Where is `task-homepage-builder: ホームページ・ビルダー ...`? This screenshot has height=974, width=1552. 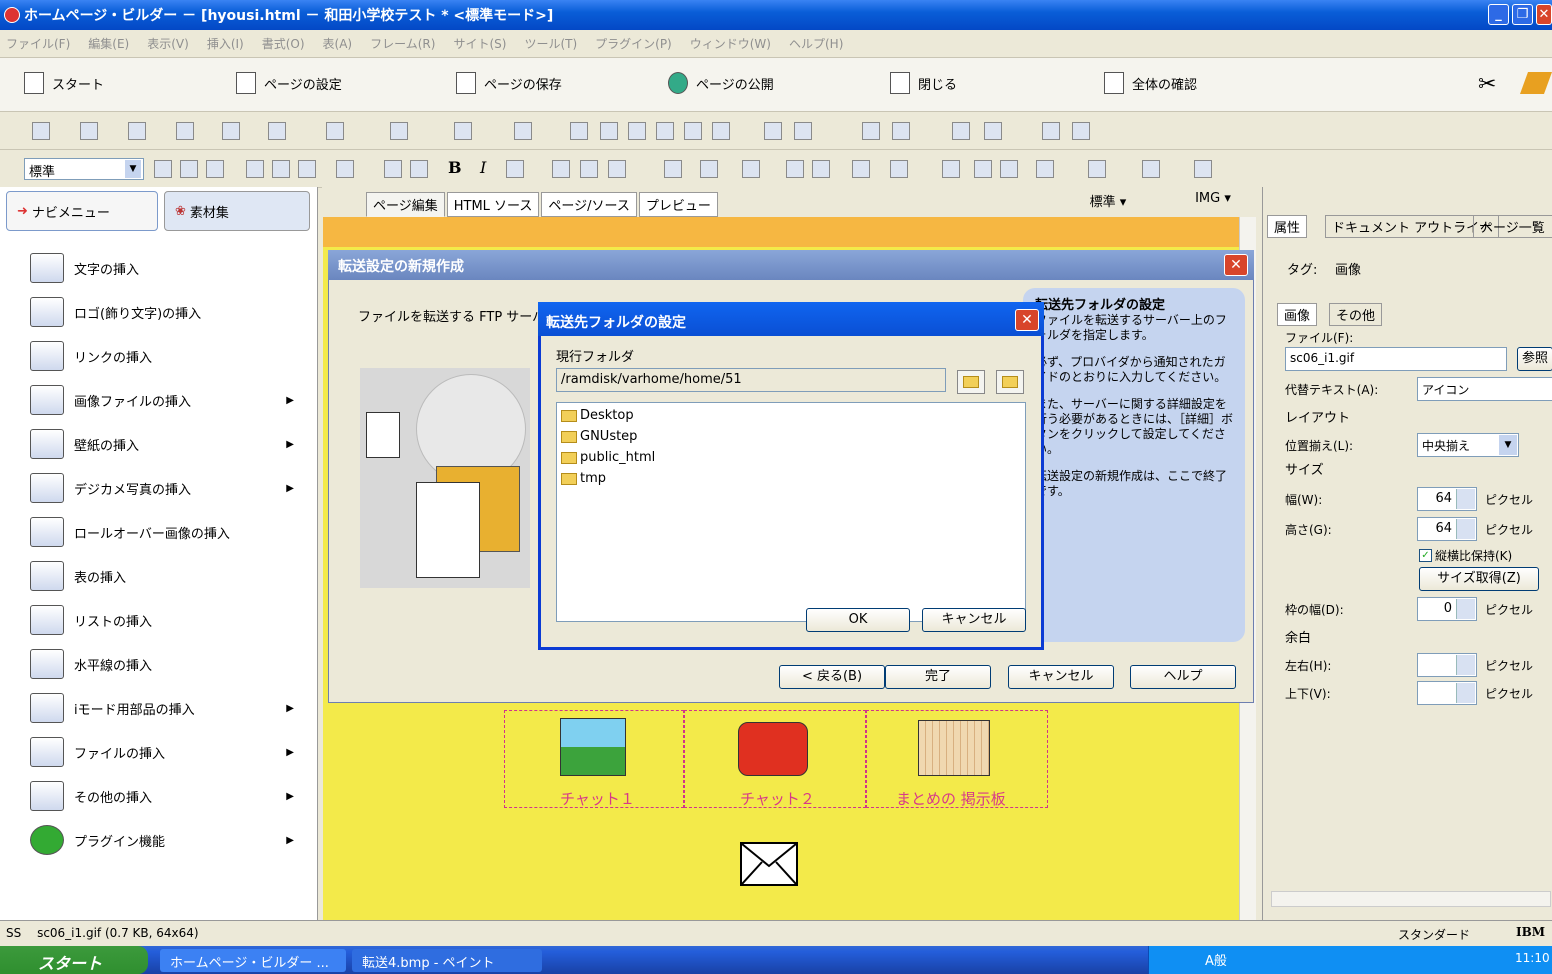
task-homepage-builder: ホームページ・ビルダー ... is located at coordinates (253, 960).